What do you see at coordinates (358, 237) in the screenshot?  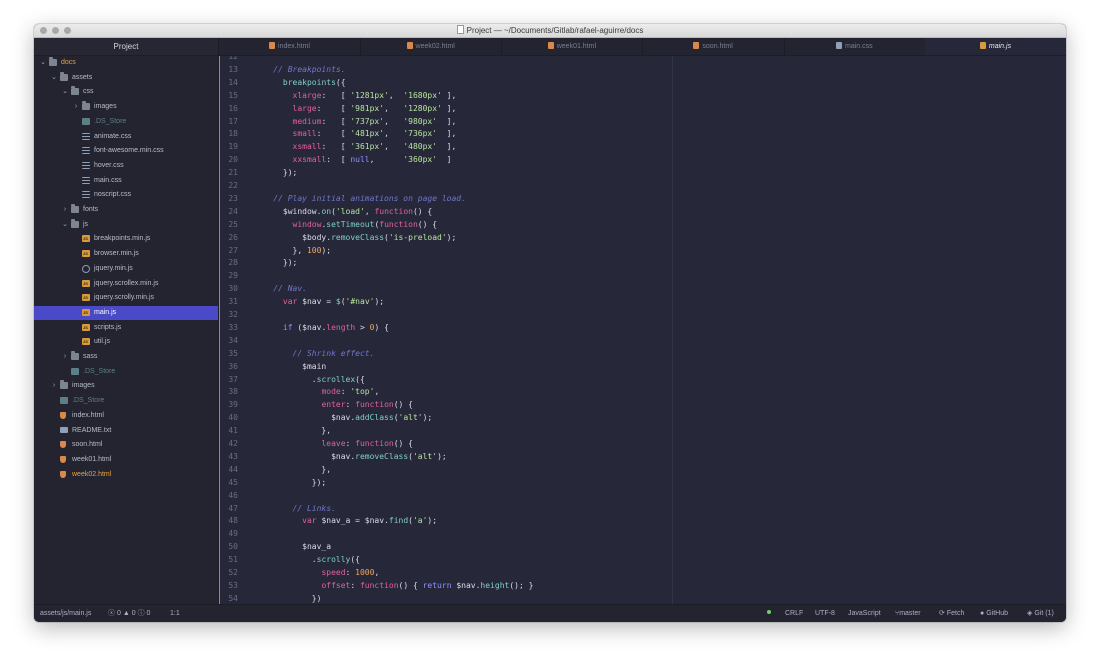 I see `code-token: removeClass` at bounding box center [358, 237].